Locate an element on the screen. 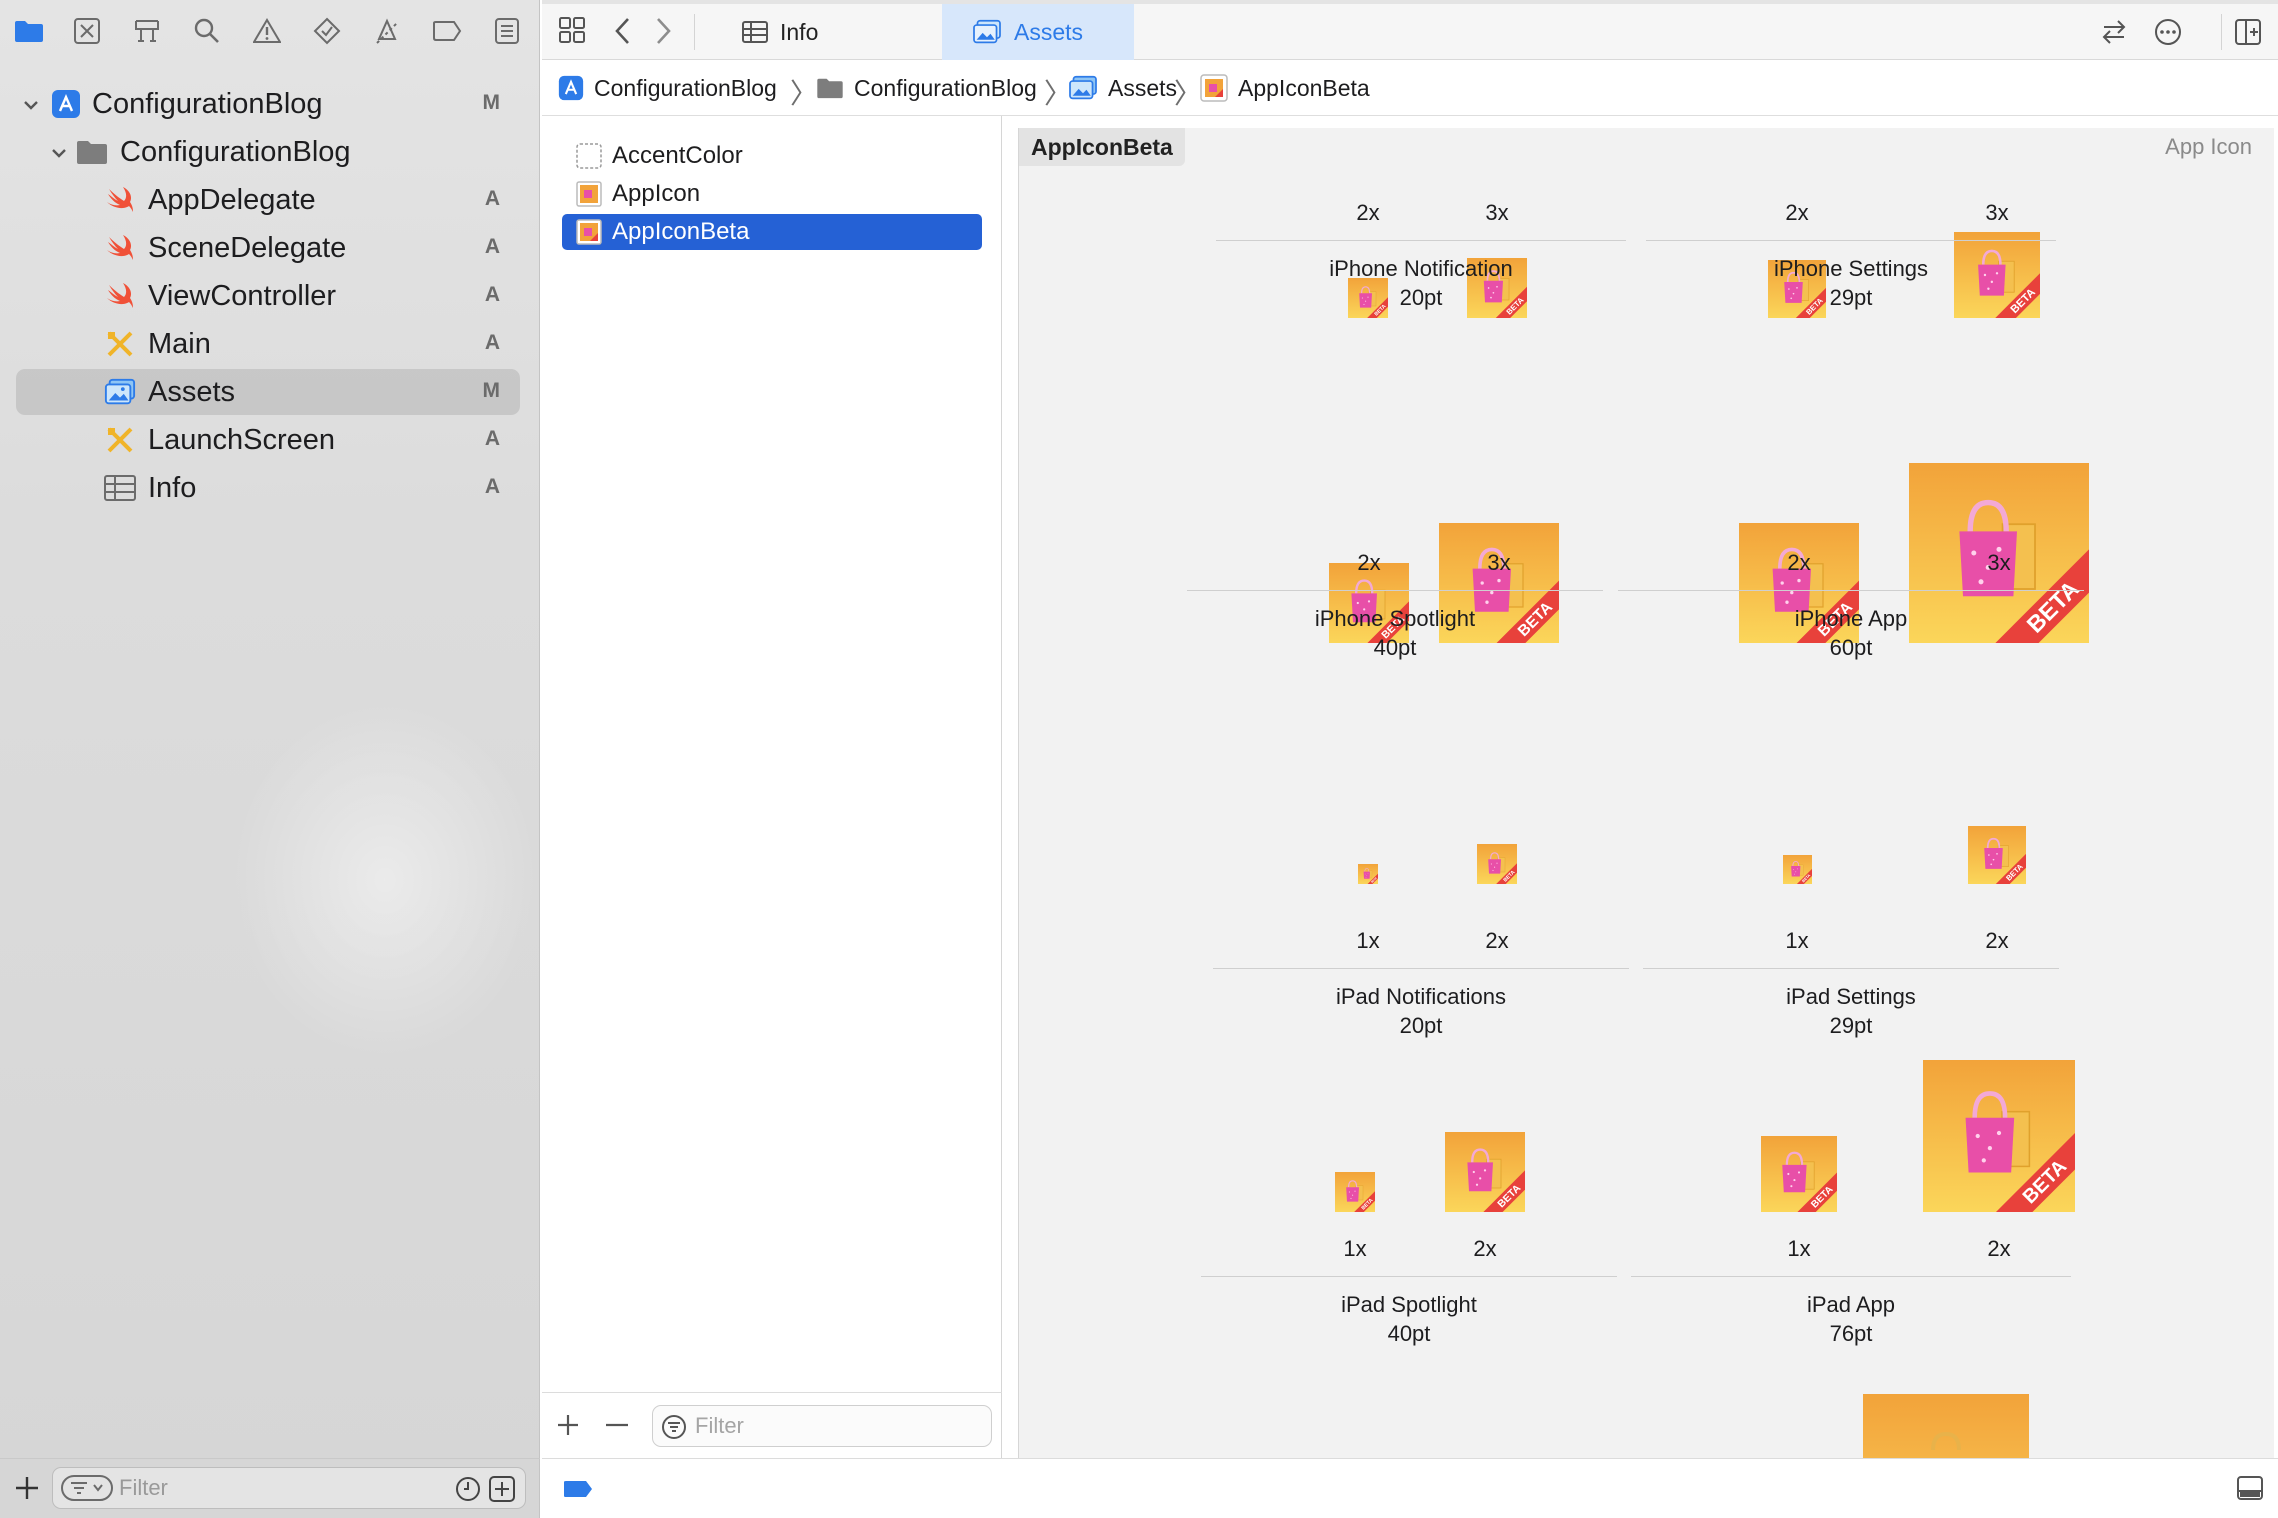  debug-icon is located at coordinates (387, 31).